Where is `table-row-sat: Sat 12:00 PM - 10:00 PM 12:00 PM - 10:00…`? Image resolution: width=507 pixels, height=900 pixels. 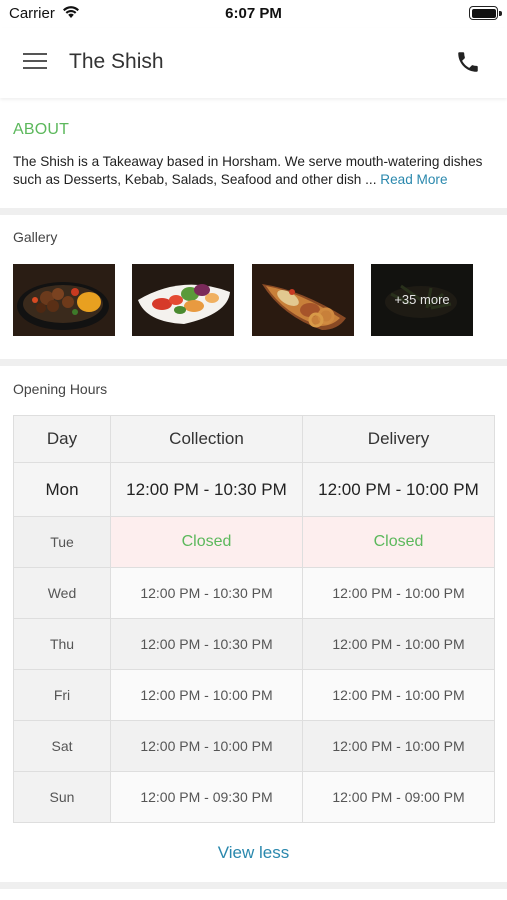 table-row-sat: Sat 12:00 PM - 10:00 PM 12:00 PM - 10:00… is located at coordinates (254, 746).